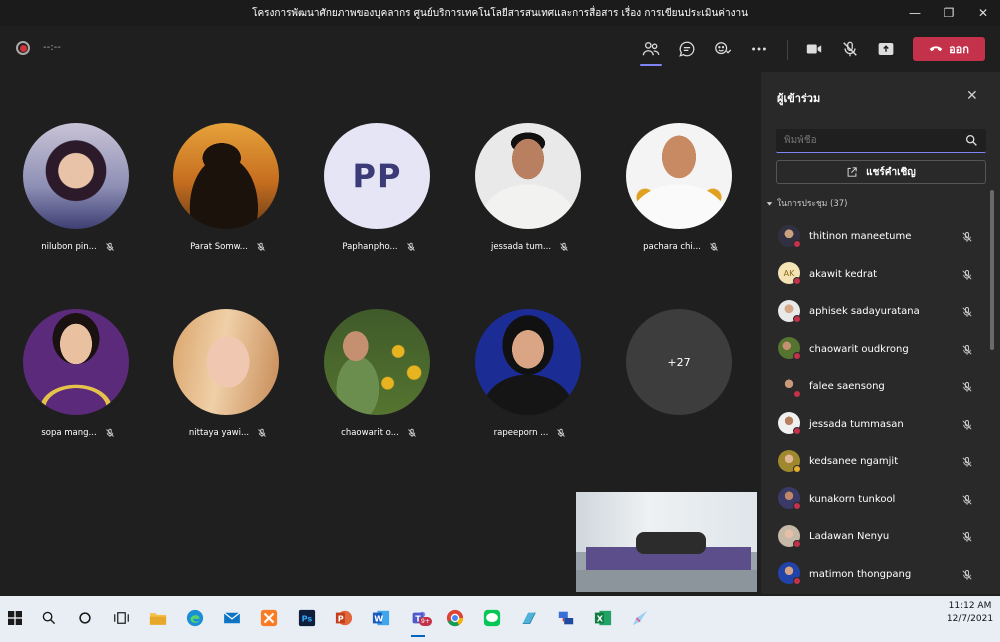 The width and height of the screenshot is (1000, 642). I want to click on participant-initials-avatar: PP, so click(377, 176).